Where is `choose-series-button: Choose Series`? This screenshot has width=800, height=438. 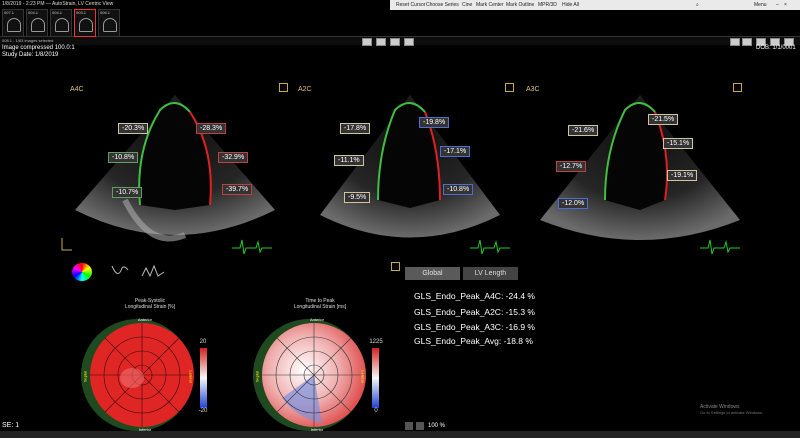 choose-series-button: Choose Series is located at coordinates (442, 5).